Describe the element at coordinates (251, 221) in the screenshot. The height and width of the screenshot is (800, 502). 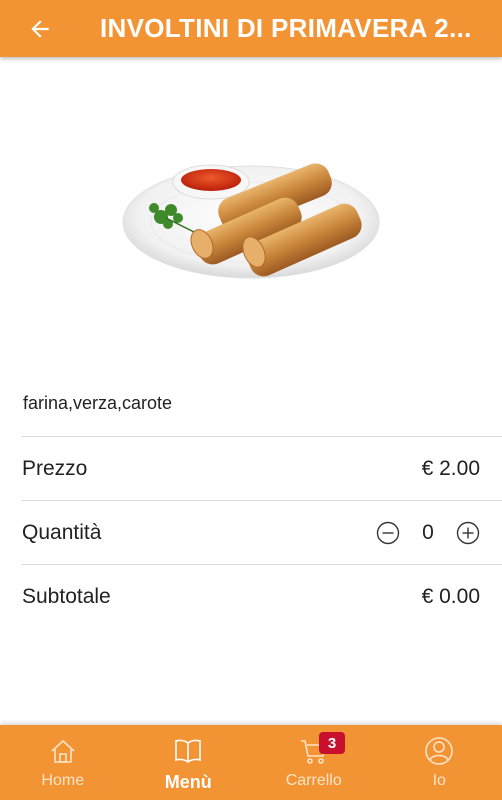
I see `spring-rolls-plate-photo` at that location.